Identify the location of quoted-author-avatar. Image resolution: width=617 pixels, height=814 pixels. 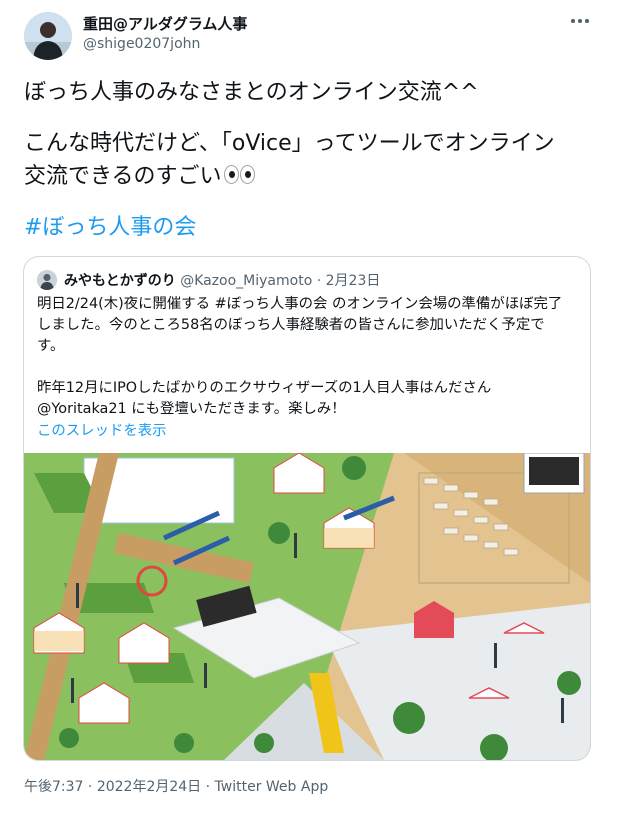
(47, 280).